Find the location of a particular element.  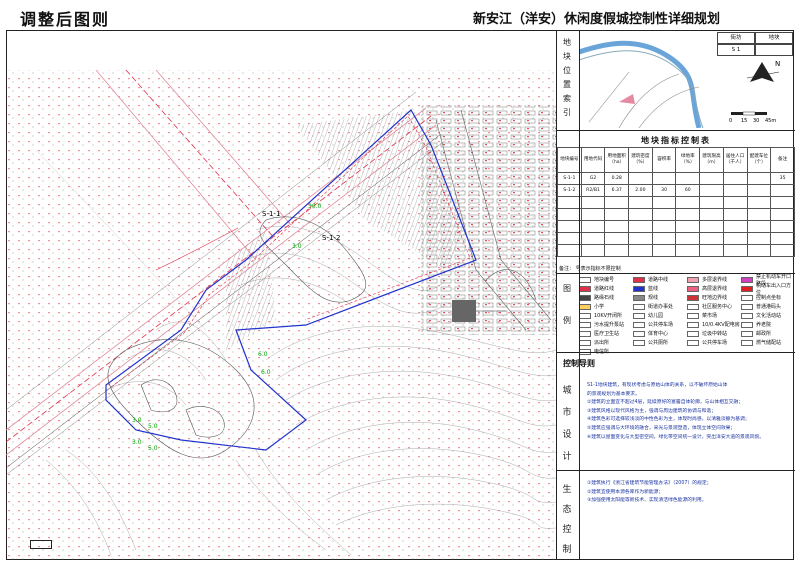

legend-item: 机动车出入口方位 is located at coordinates (767, 289).